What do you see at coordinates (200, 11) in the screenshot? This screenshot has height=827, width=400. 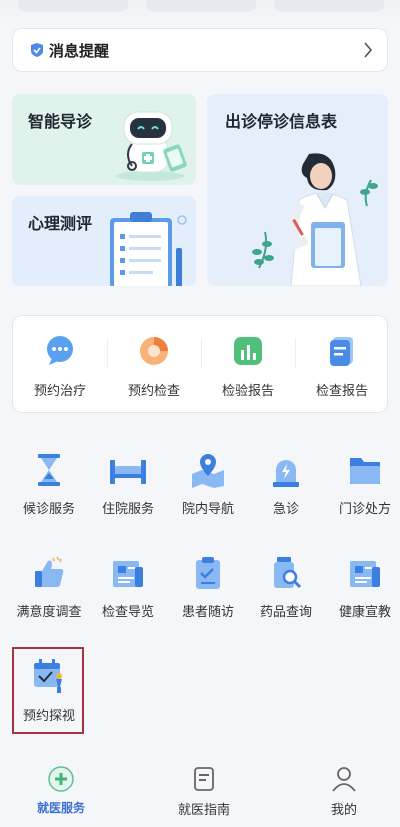 I see `top-fade` at bounding box center [200, 11].